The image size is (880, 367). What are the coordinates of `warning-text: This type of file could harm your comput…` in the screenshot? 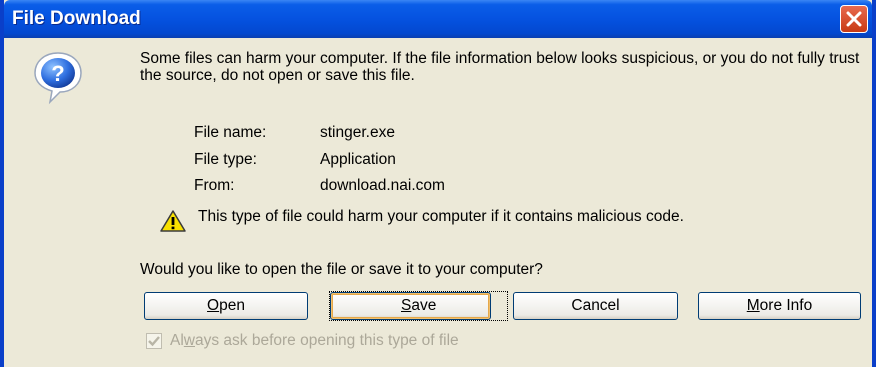 It's located at (441, 216).